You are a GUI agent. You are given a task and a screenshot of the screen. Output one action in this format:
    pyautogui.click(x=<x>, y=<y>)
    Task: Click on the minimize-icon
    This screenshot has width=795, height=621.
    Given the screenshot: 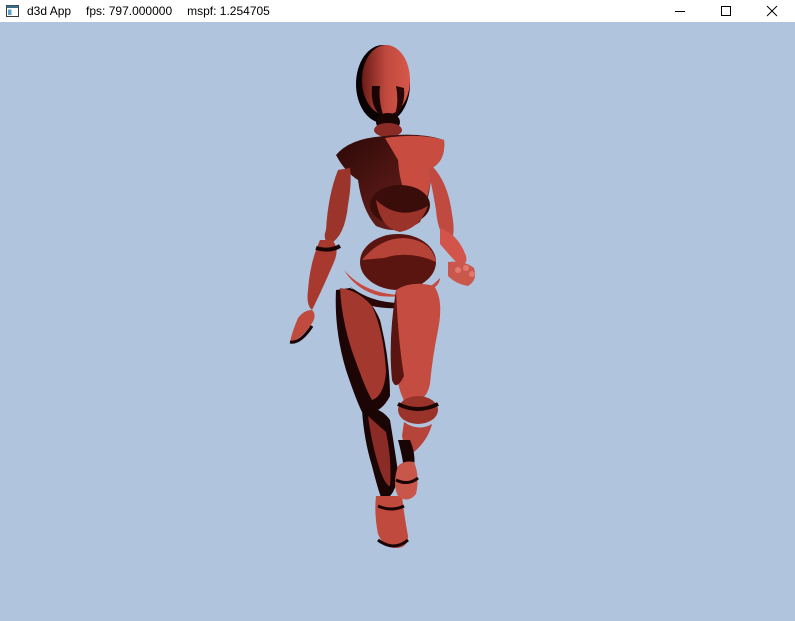 What is the action you would take?
    pyautogui.click(x=680, y=11)
    